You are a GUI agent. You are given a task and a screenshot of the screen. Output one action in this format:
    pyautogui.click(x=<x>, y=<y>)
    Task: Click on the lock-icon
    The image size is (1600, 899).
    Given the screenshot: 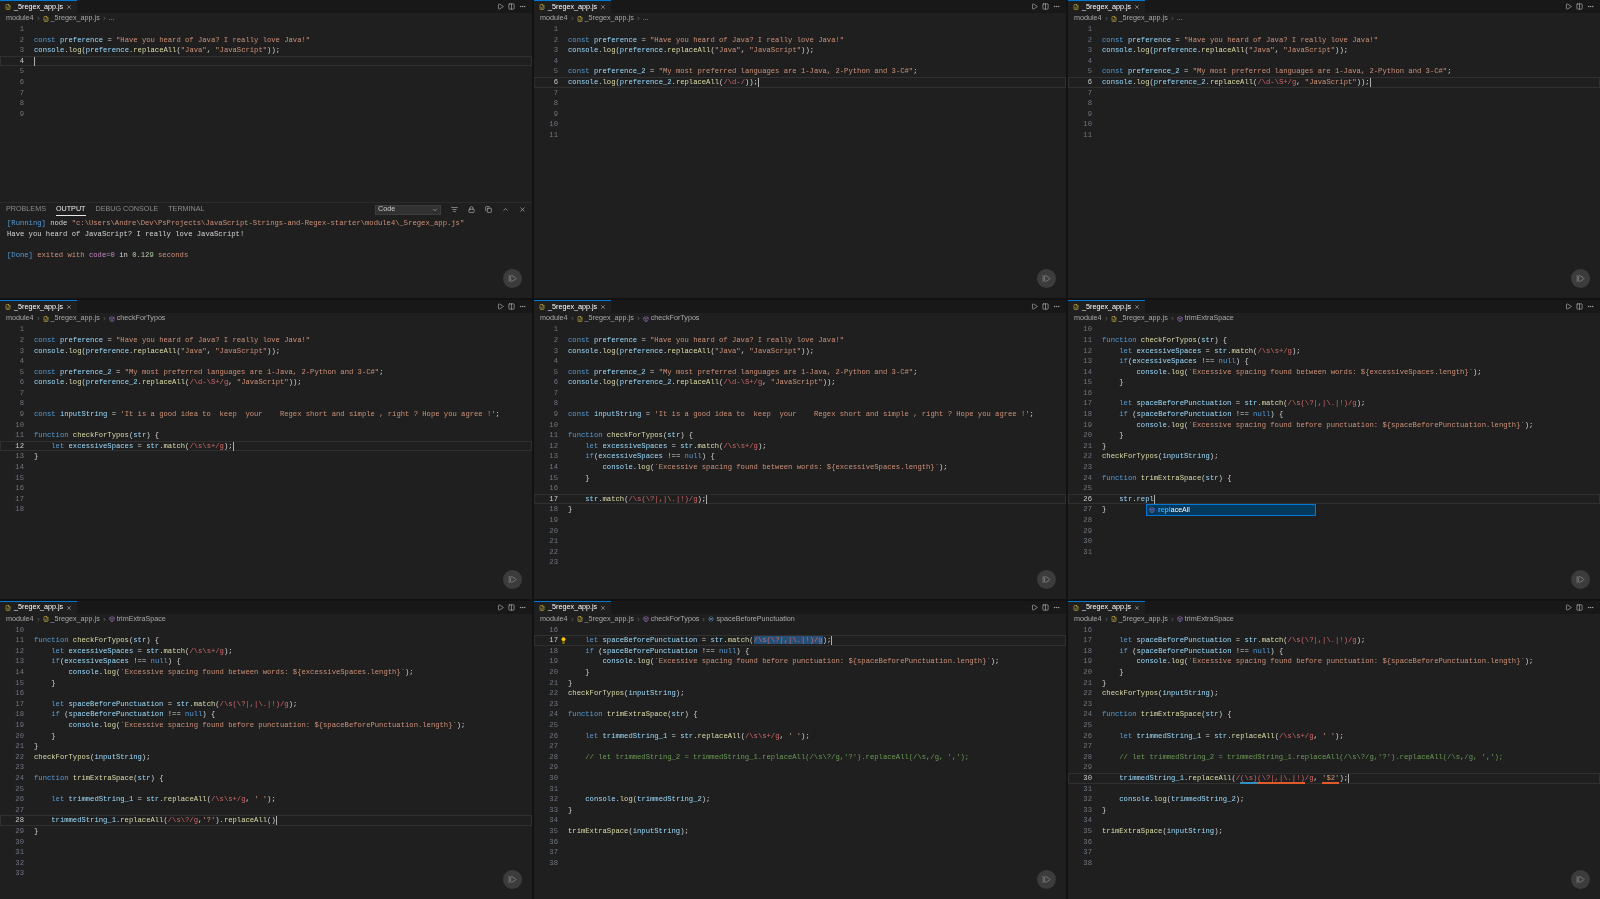 What is the action you would take?
    pyautogui.click(x=471, y=210)
    